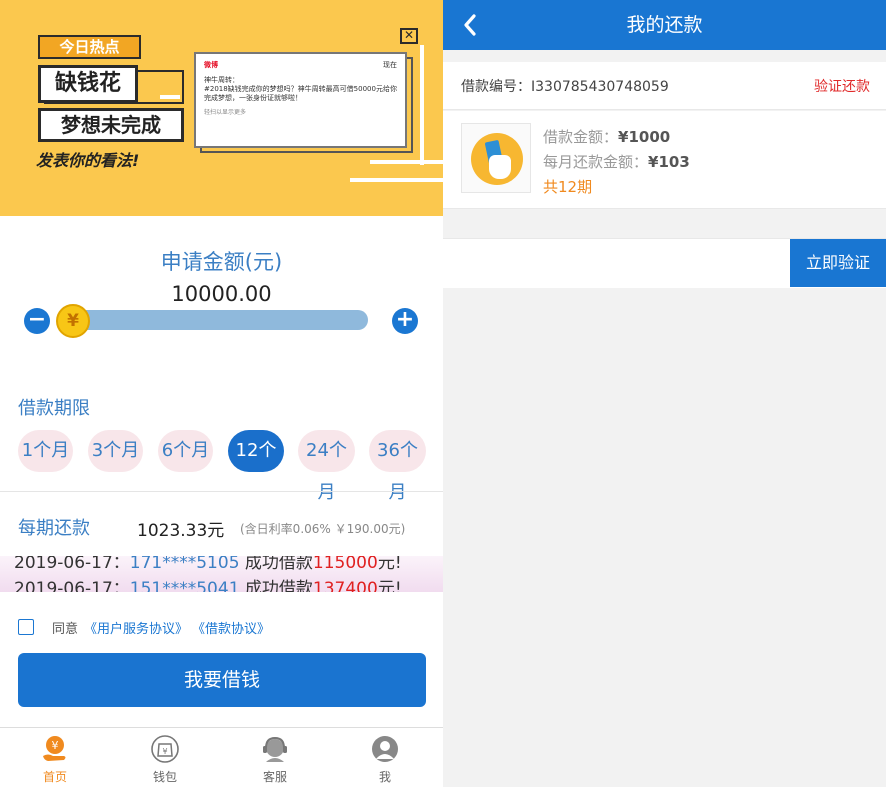 This screenshot has width=886, height=787. I want to click on verify-repayment-link: 验证还款, so click(842, 86).